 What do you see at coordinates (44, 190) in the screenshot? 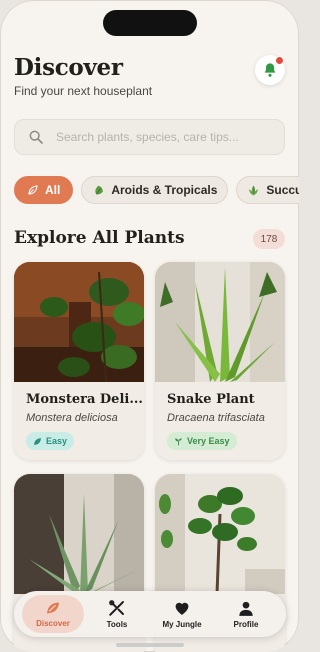
I see `category-chip-all: All` at bounding box center [44, 190].